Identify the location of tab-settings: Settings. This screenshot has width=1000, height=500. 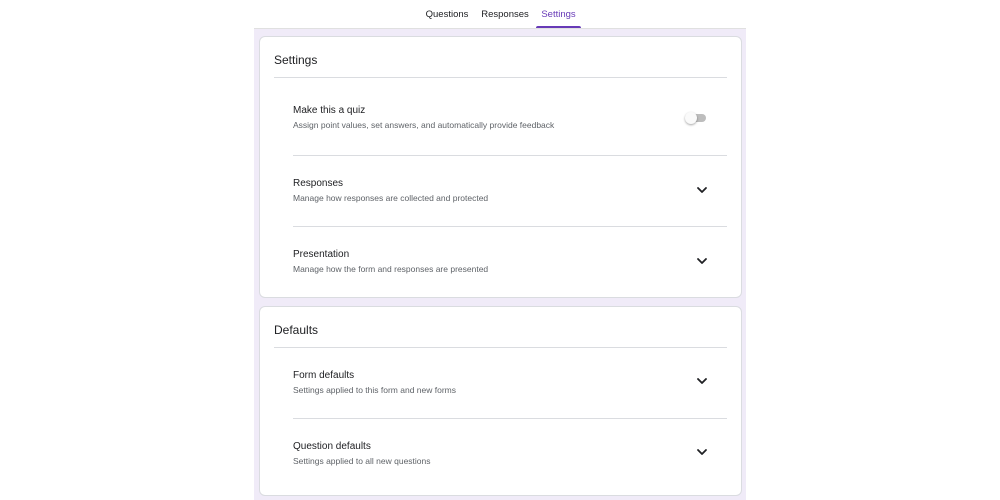
(558, 18).